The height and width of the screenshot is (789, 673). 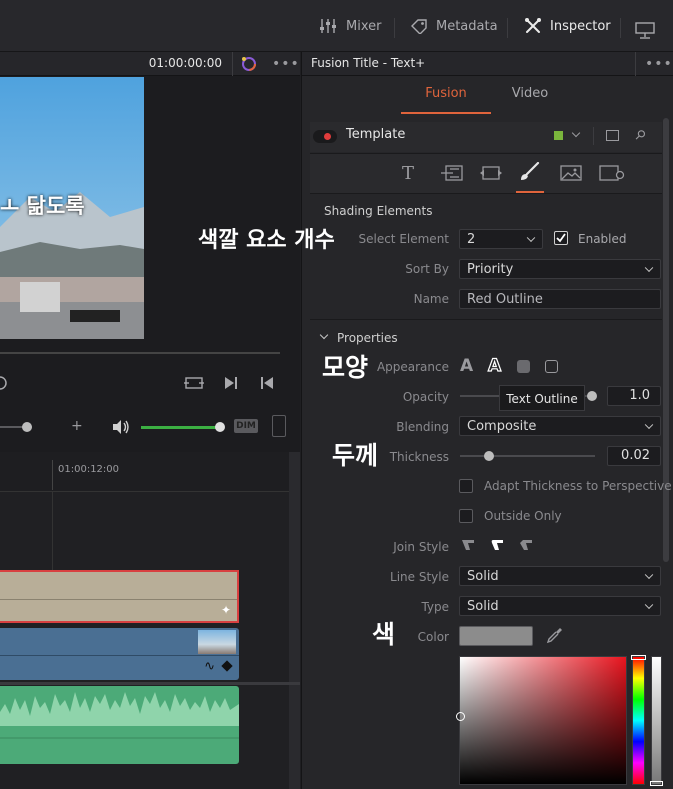 I want to click on opacity-slider-knob, so click(x=592, y=396).